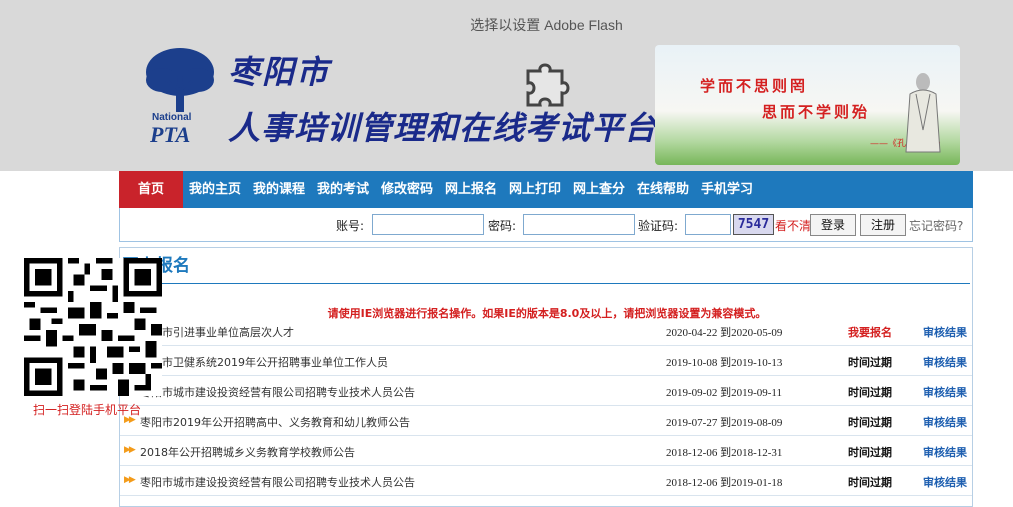 The width and height of the screenshot is (1013, 507). What do you see at coordinates (793, 225) in the screenshot?
I see `refresh-captcha-link: 看不清` at bounding box center [793, 225].